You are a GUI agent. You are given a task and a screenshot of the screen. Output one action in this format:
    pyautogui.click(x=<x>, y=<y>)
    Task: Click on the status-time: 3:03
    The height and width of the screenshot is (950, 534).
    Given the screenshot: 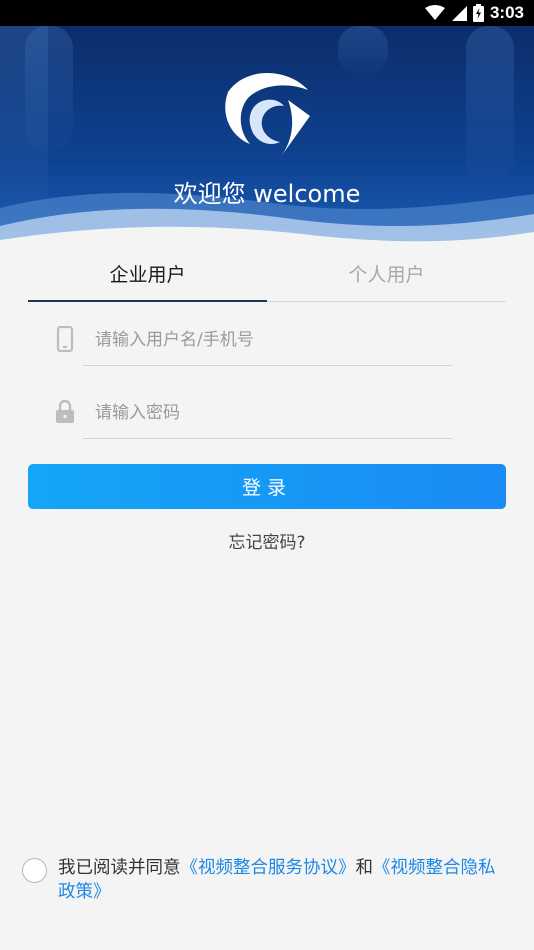 What is the action you would take?
    pyautogui.click(x=506, y=12)
    